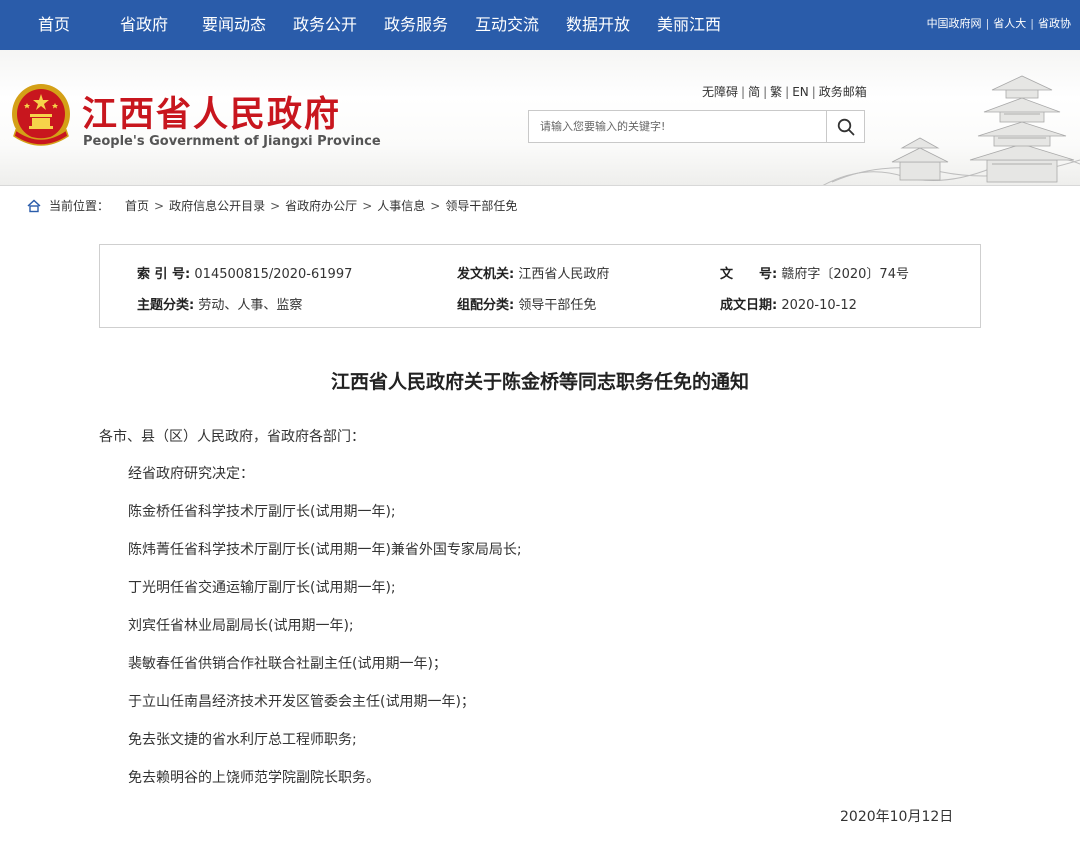  I want to click on info-topic-value: 劳动、人事、监察, so click(250, 305).